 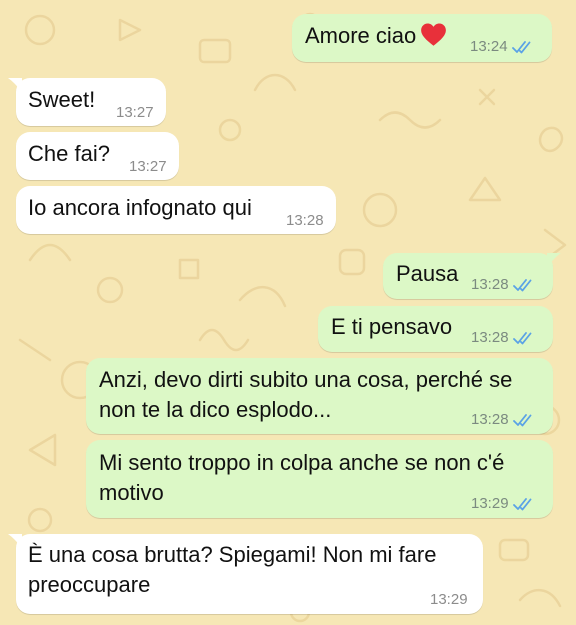 What do you see at coordinates (392, 326) in the screenshot?
I see `message-text: E ti pensavo` at bounding box center [392, 326].